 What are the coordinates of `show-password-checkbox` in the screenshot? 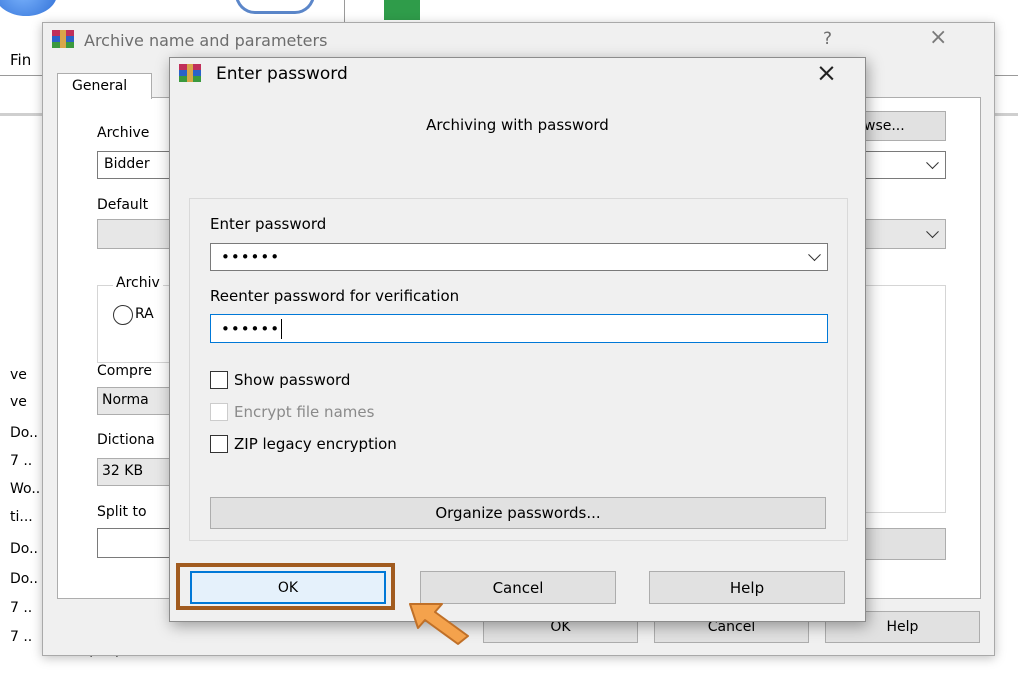 It's located at (219, 380).